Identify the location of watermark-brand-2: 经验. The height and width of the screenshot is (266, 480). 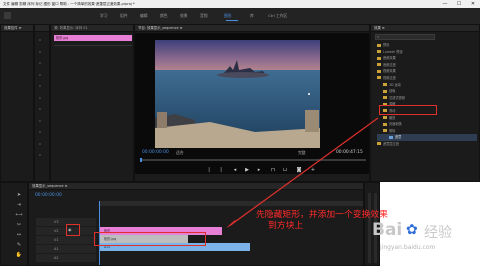
(438, 233).